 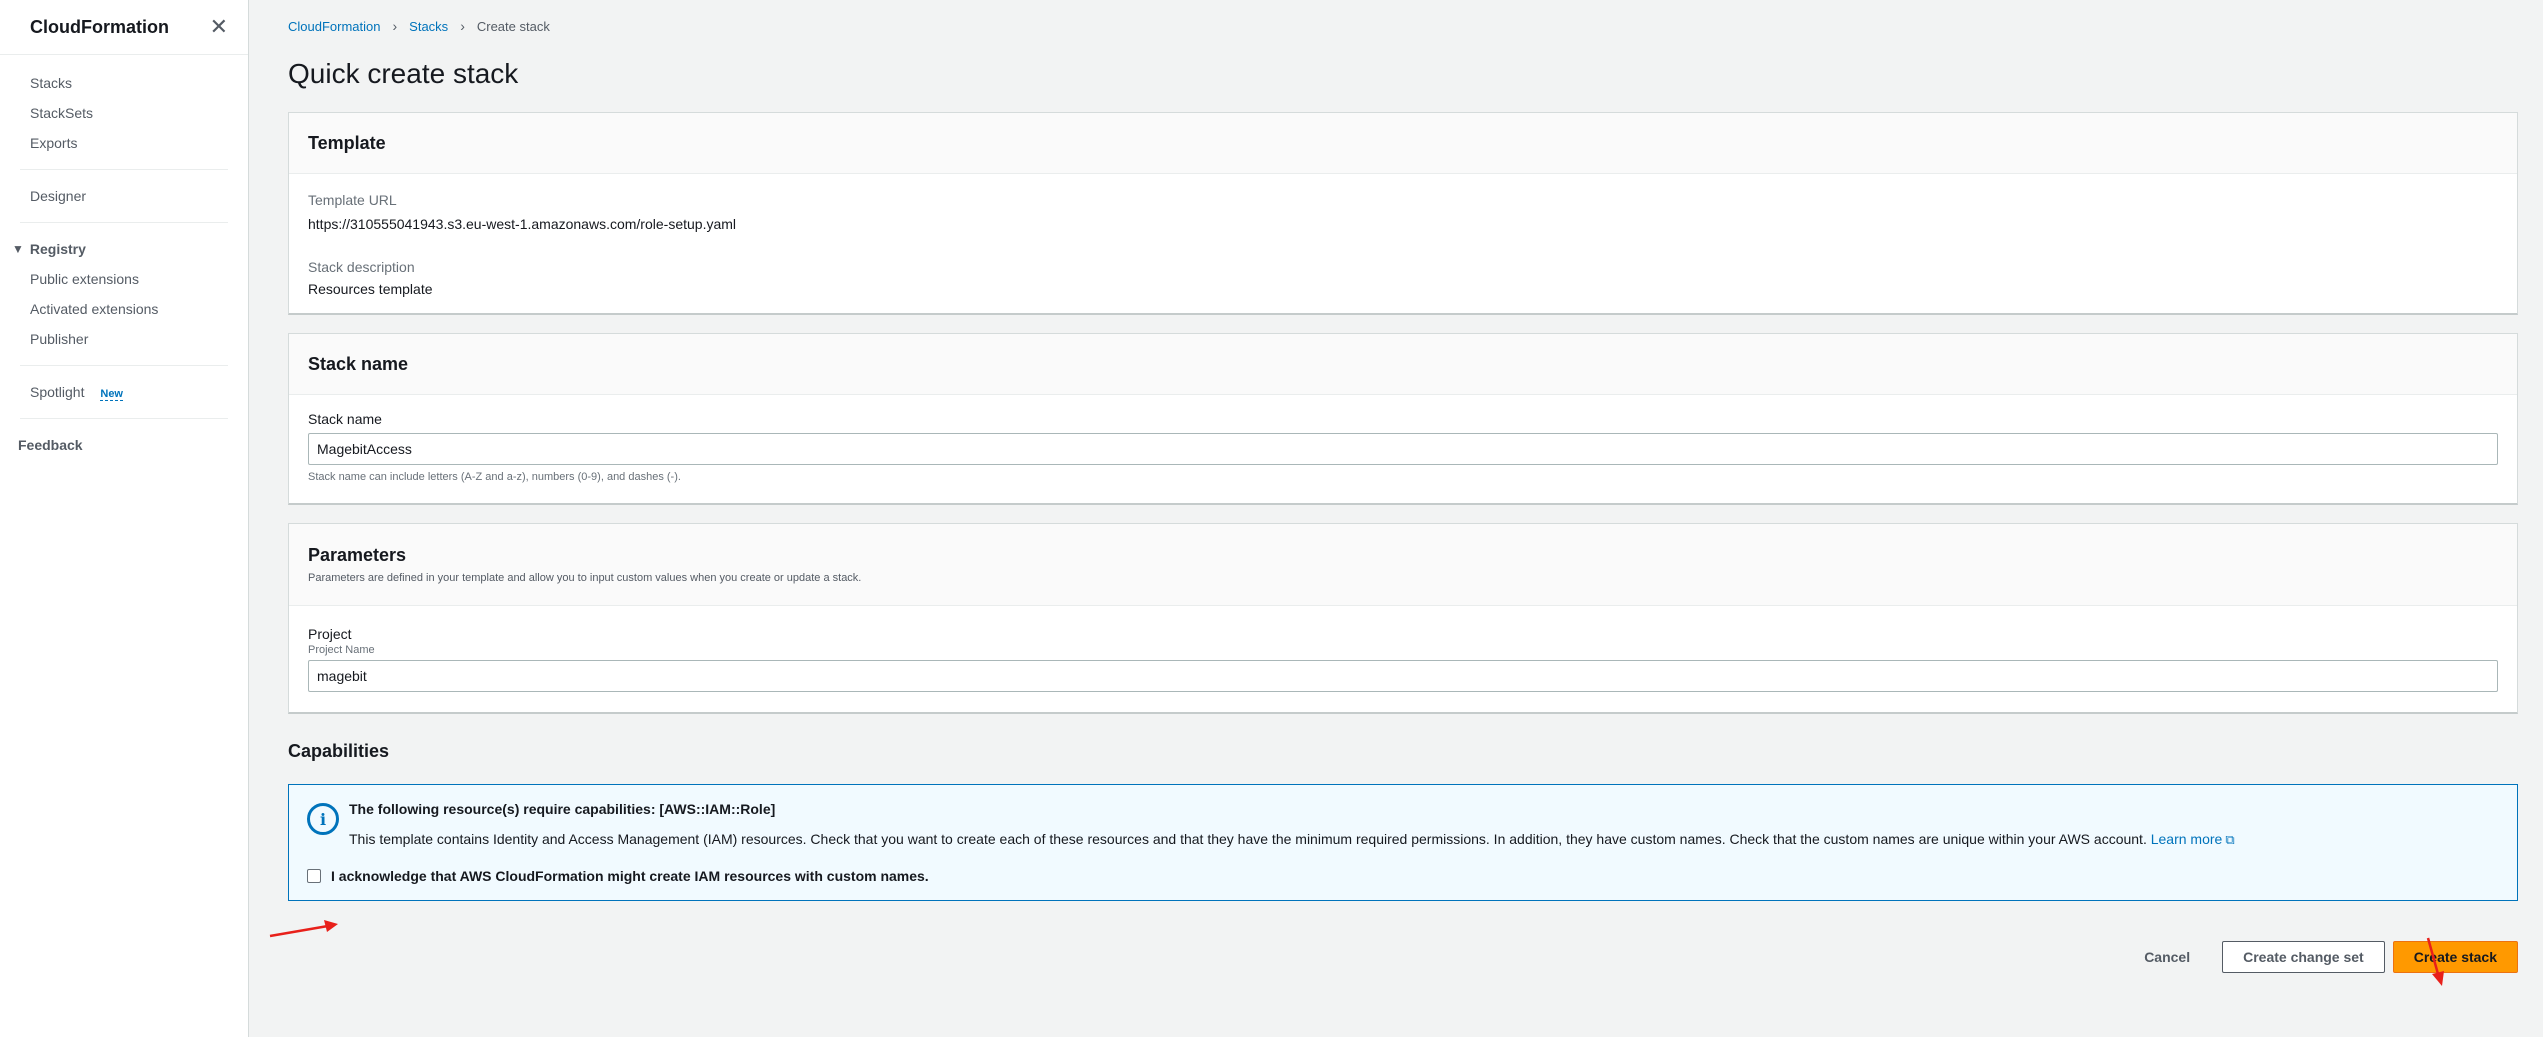 I want to click on sidebar-item-activated-extensions: Activated extensions, so click(x=124, y=309).